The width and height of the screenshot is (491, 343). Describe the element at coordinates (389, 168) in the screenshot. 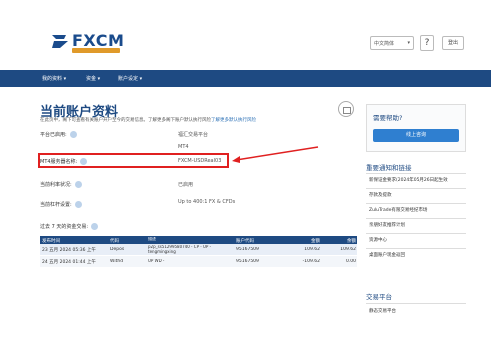

I see `notices-title: 重要通知和链接` at that location.